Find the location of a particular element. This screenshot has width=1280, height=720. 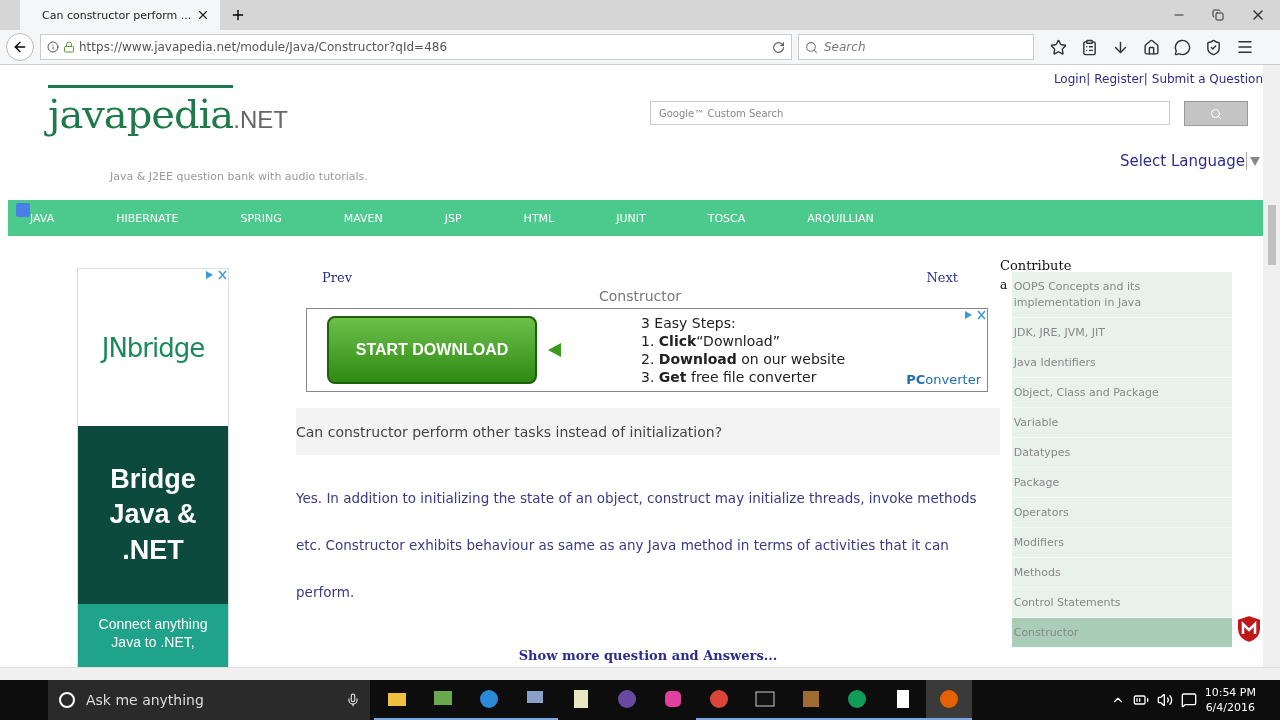

header-link: Login| is located at coordinates (1072, 79).